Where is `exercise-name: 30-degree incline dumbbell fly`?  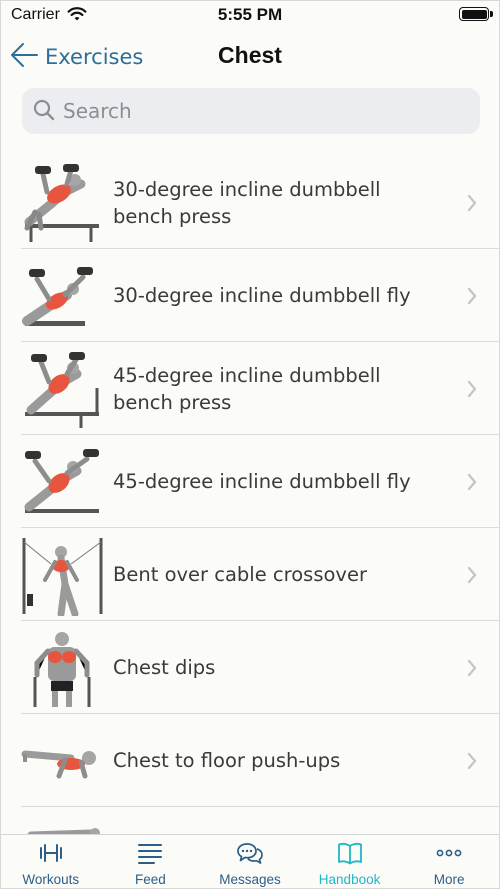
exercise-name: 30-degree incline dumbbell fly is located at coordinates (262, 295).